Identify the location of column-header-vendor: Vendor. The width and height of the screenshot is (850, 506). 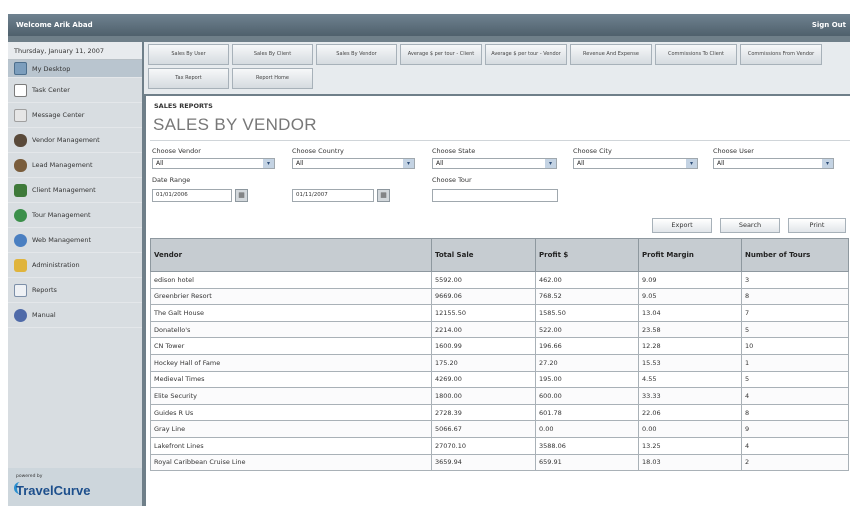
(291, 255).